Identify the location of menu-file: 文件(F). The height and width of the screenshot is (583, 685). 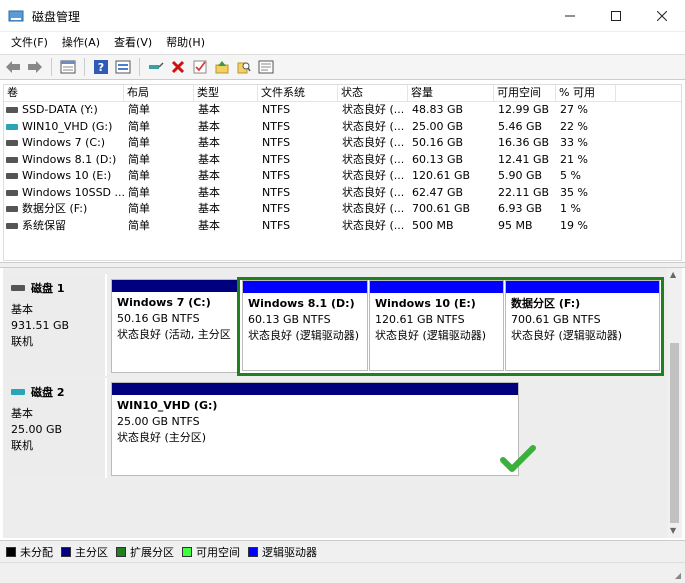
(29, 43).